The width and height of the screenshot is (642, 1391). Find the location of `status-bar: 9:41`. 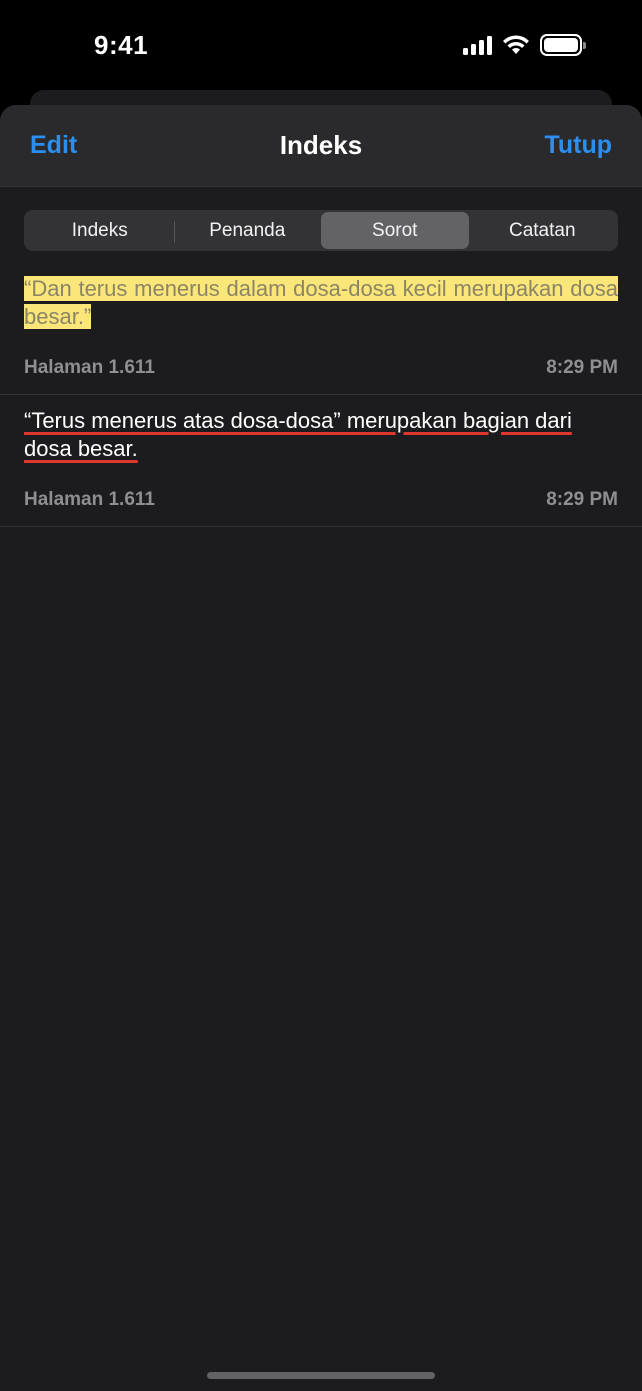

status-bar: 9:41 is located at coordinates (321, 48).